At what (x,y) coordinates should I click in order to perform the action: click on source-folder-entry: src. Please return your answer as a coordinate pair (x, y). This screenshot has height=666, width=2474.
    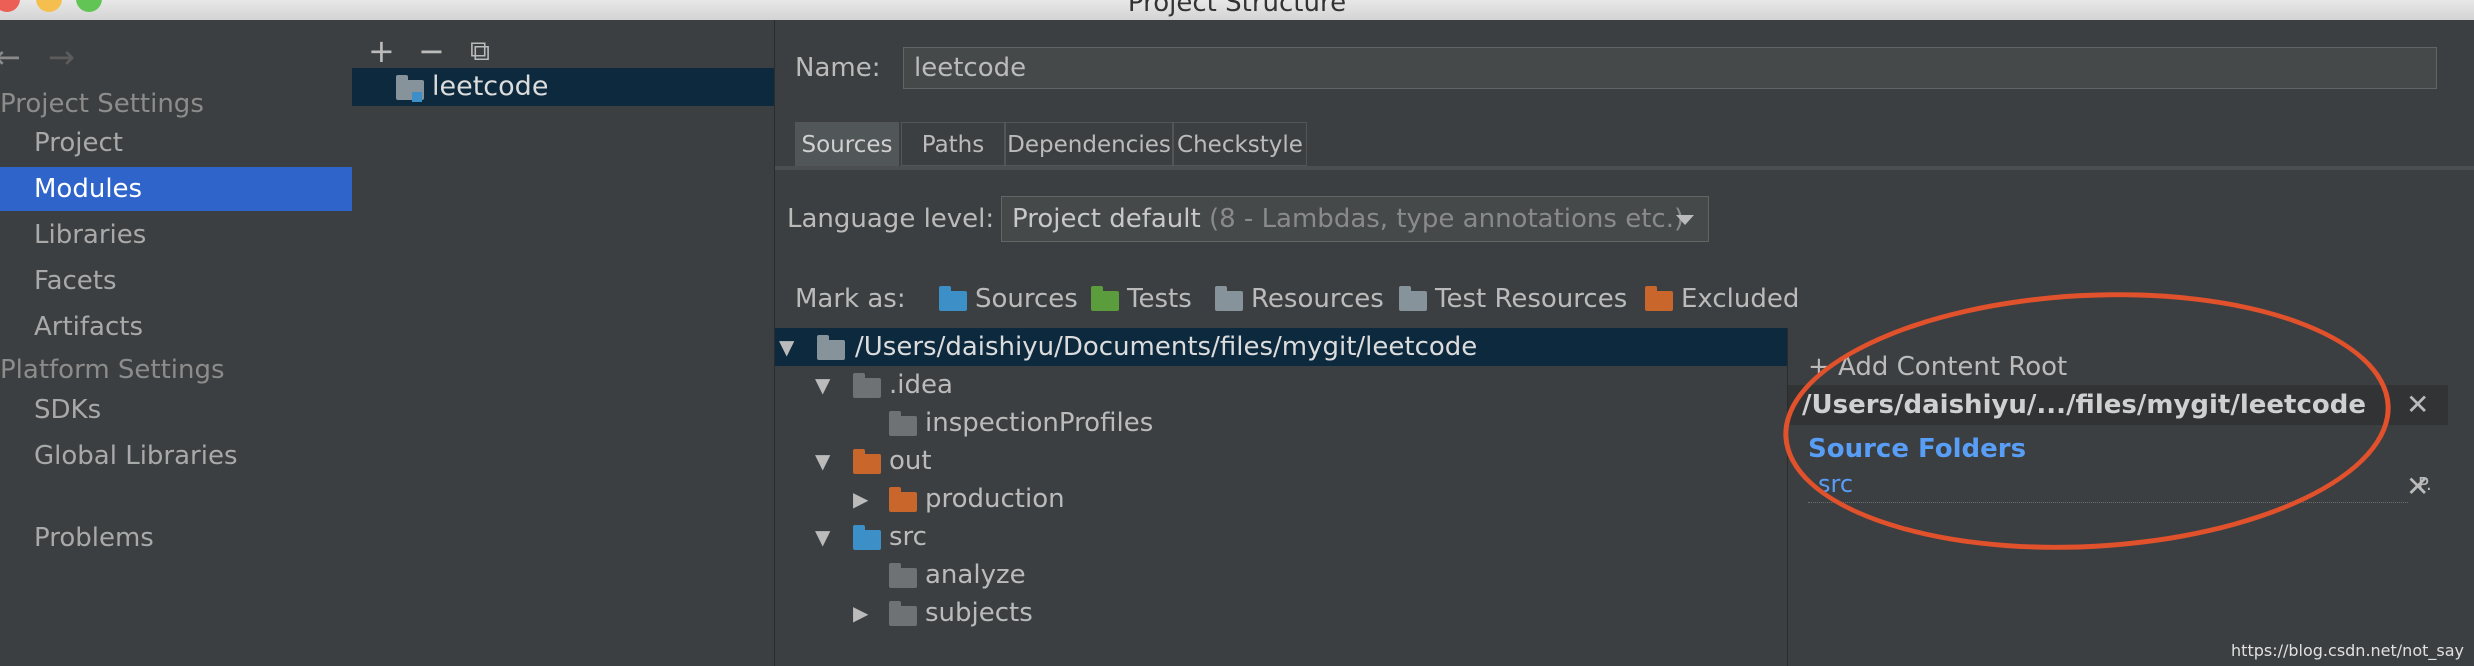
    Looking at the image, I should click on (2108, 485).